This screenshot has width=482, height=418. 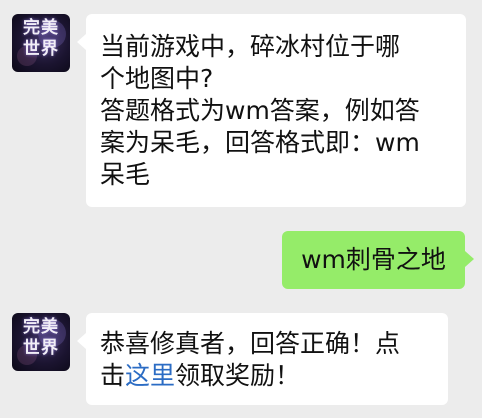 I want to click on reward-link: 这里, so click(x=150, y=375).